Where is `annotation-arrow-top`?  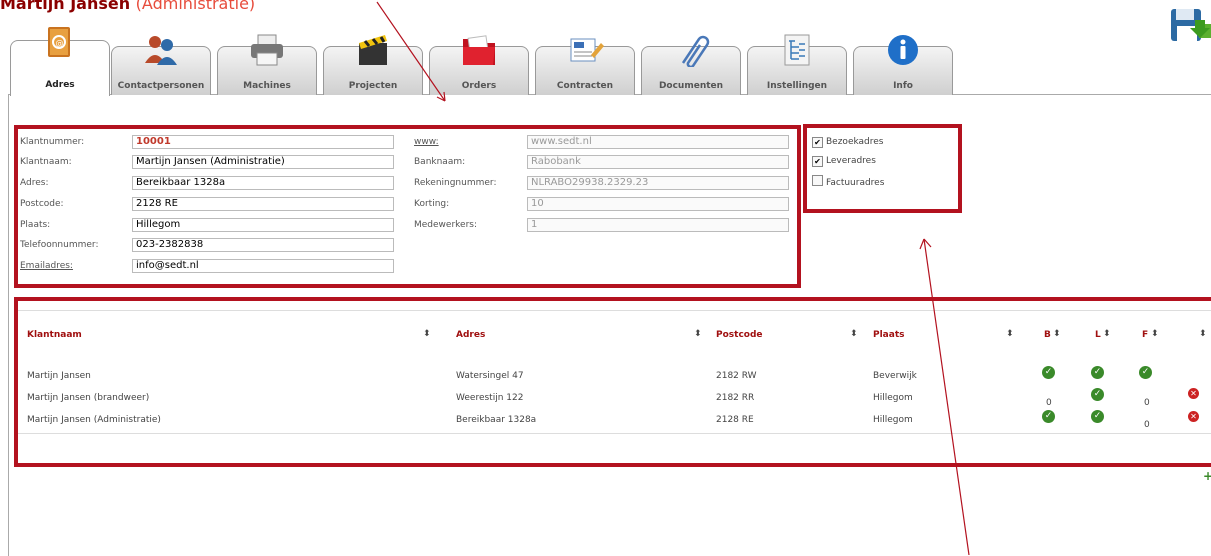 annotation-arrow-top is located at coordinates (411, 51).